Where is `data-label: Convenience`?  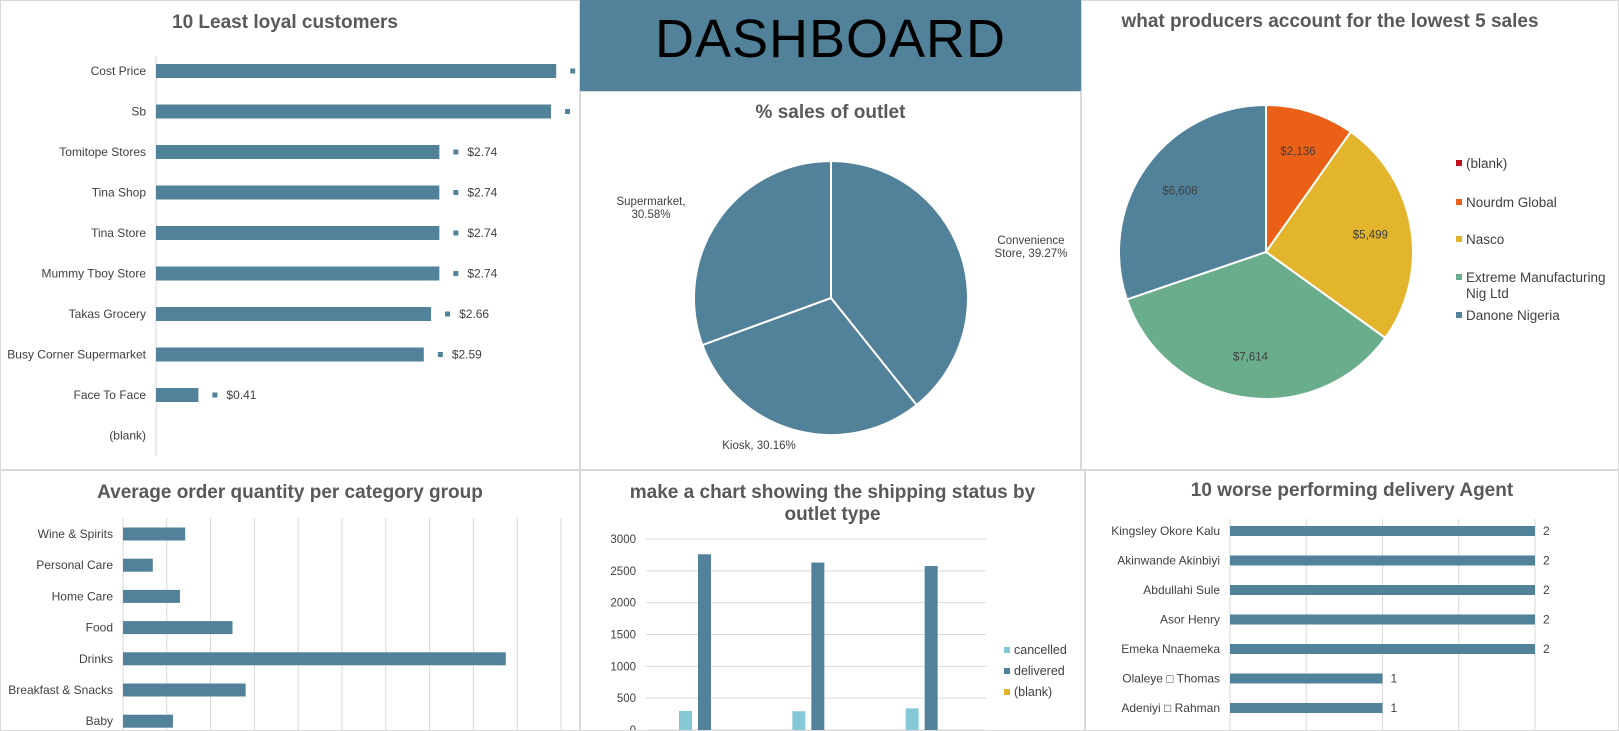
data-label: Convenience is located at coordinates (1030, 241).